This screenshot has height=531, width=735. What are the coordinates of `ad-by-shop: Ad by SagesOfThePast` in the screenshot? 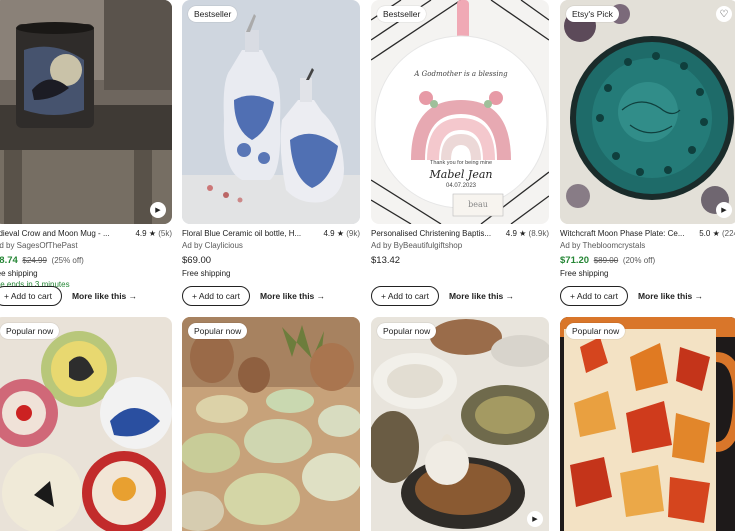 It's located at (86, 245).